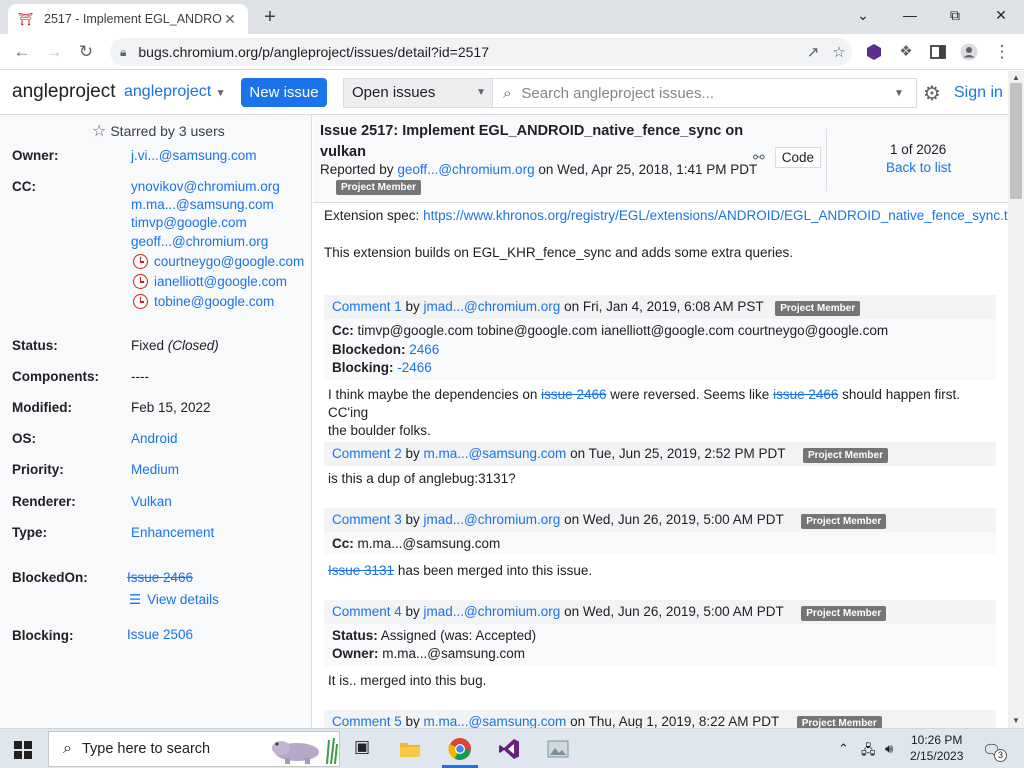  What do you see at coordinates (155, 469) in the screenshot?
I see `priority-link: Medium` at bounding box center [155, 469].